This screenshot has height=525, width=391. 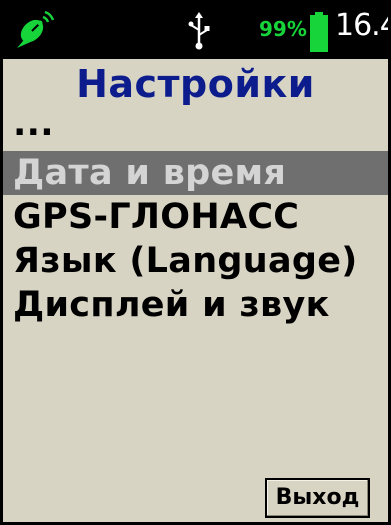 I want to click on page-title: Настройки, so click(x=195, y=84).